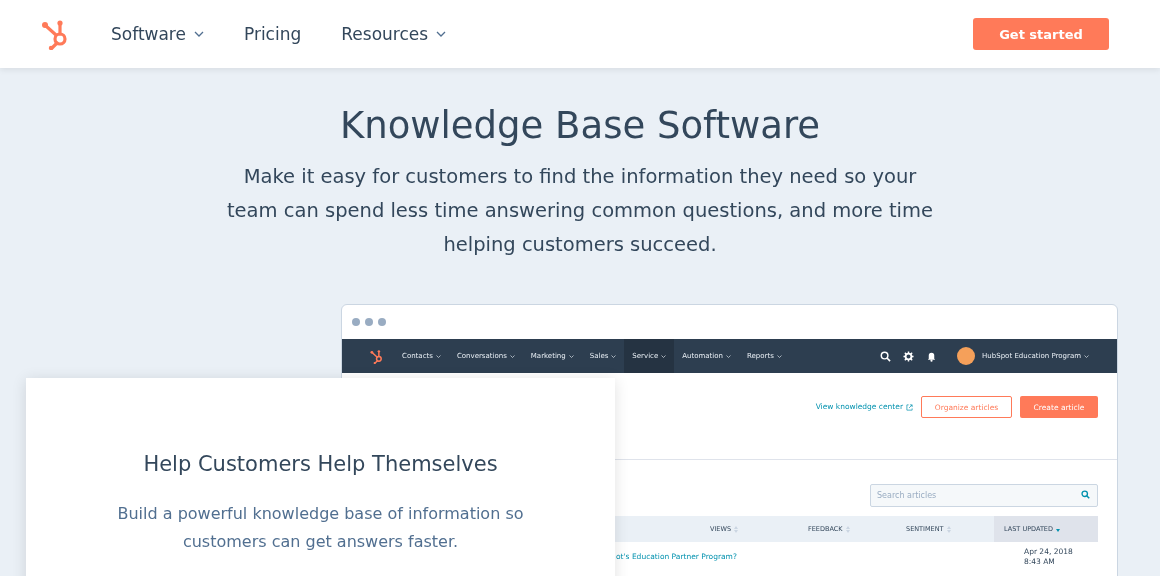 The height and width of the screenshot is (576, 1160). I want to click on hero-subtitle: Make it easy for customers to find the information they need so your team can spend less time answering common questions, and more time helping customers succeed., so click(579, 211).